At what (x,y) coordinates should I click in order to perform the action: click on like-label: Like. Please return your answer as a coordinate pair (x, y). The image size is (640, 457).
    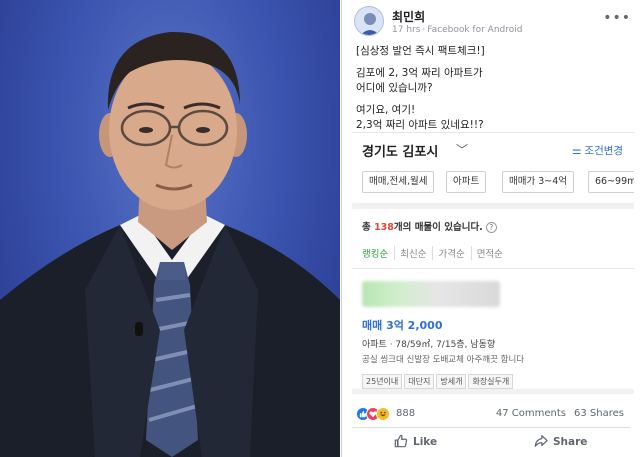
    Looking at the image, I should click on (425, 442).